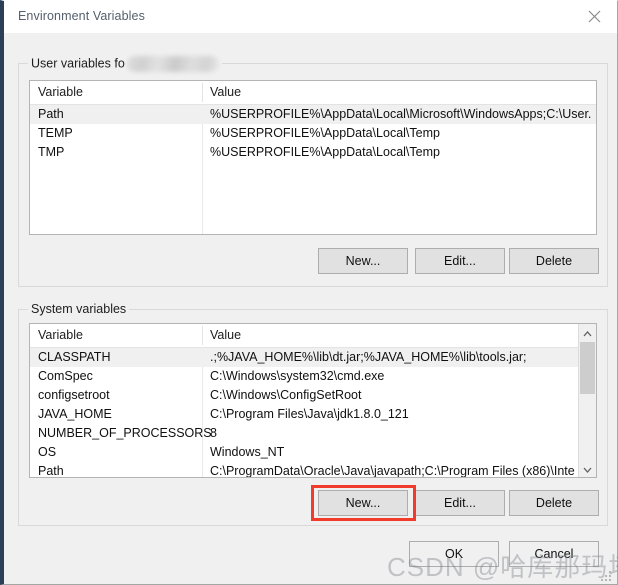  Describe the element at coordinates (286, 395) in the screenshot. I see `system-var-value: C:\Windows\ConfigSetRoot` at that location.